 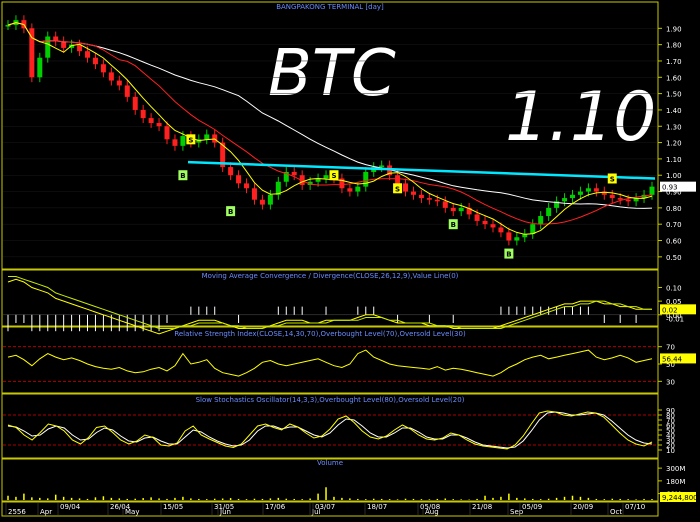 I want to click on macd-current-value-2: -0.01, so click(x=675, y=320).